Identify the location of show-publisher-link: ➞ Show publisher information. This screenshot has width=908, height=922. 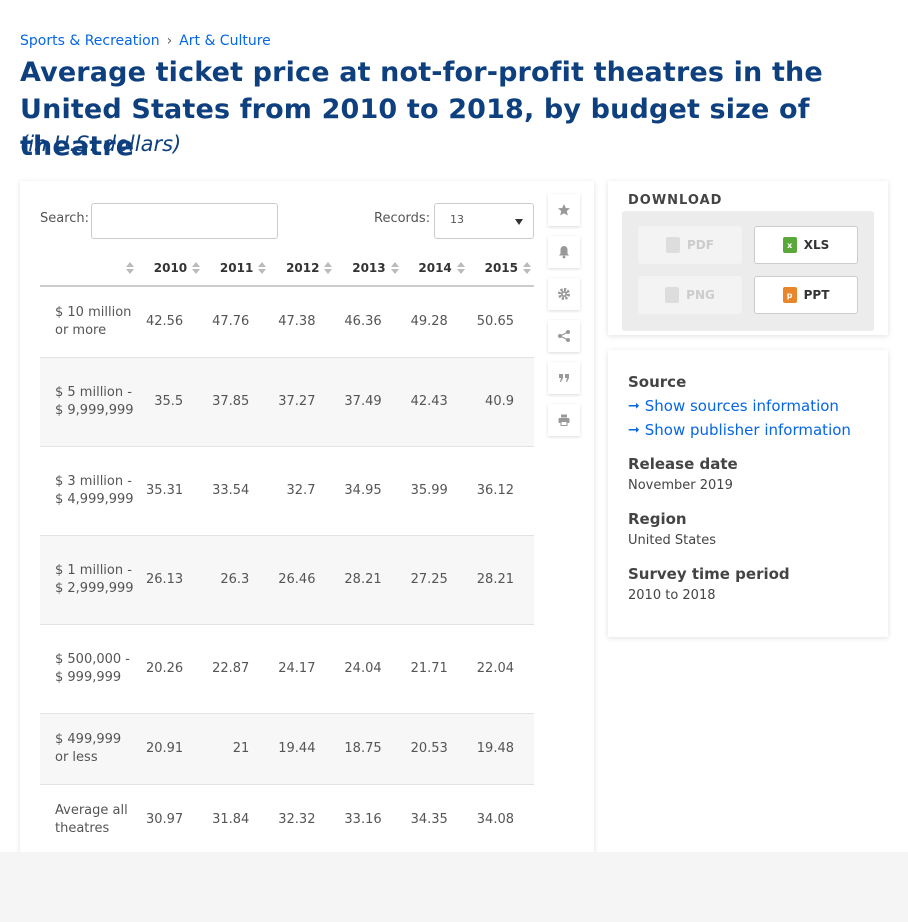
(739, 430).